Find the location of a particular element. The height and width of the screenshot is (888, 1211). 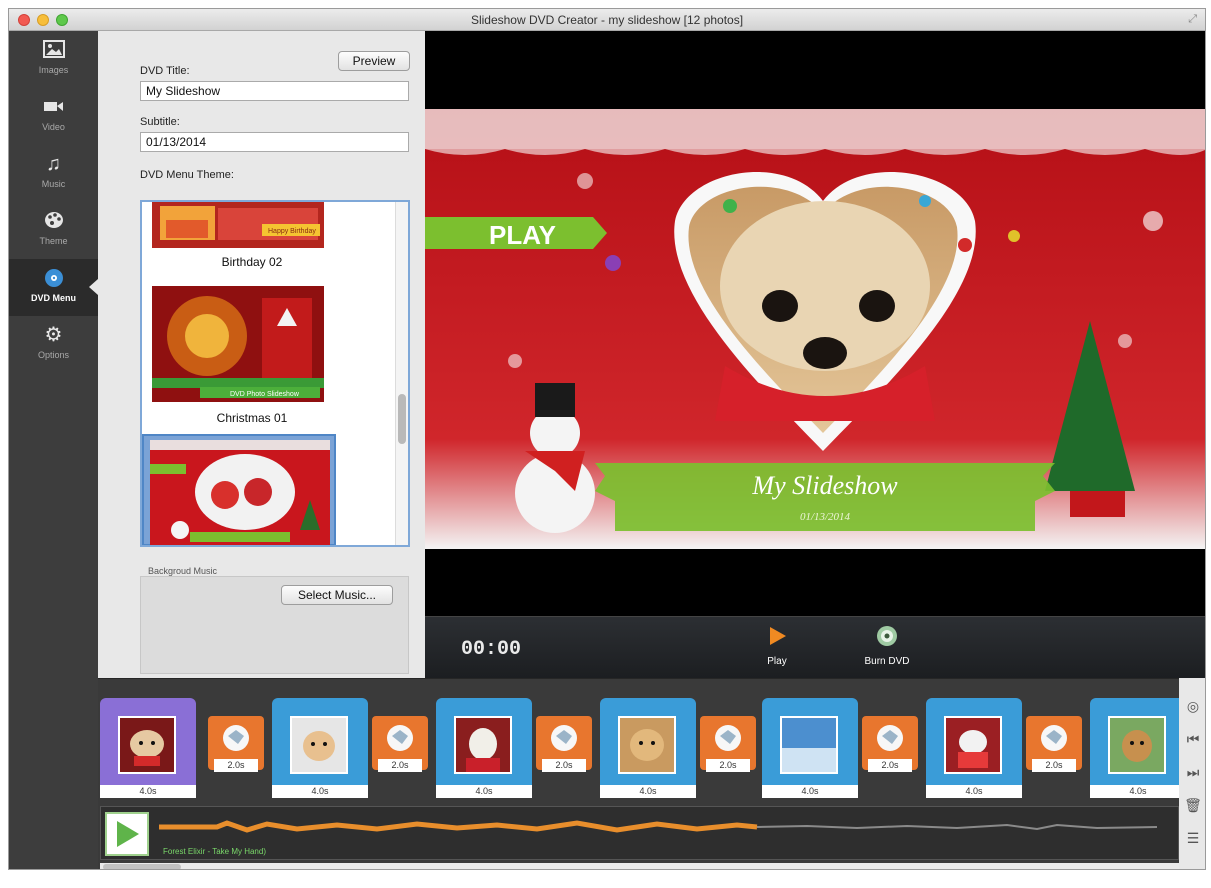

video-camera-icon is located at coordinates (54, 107).